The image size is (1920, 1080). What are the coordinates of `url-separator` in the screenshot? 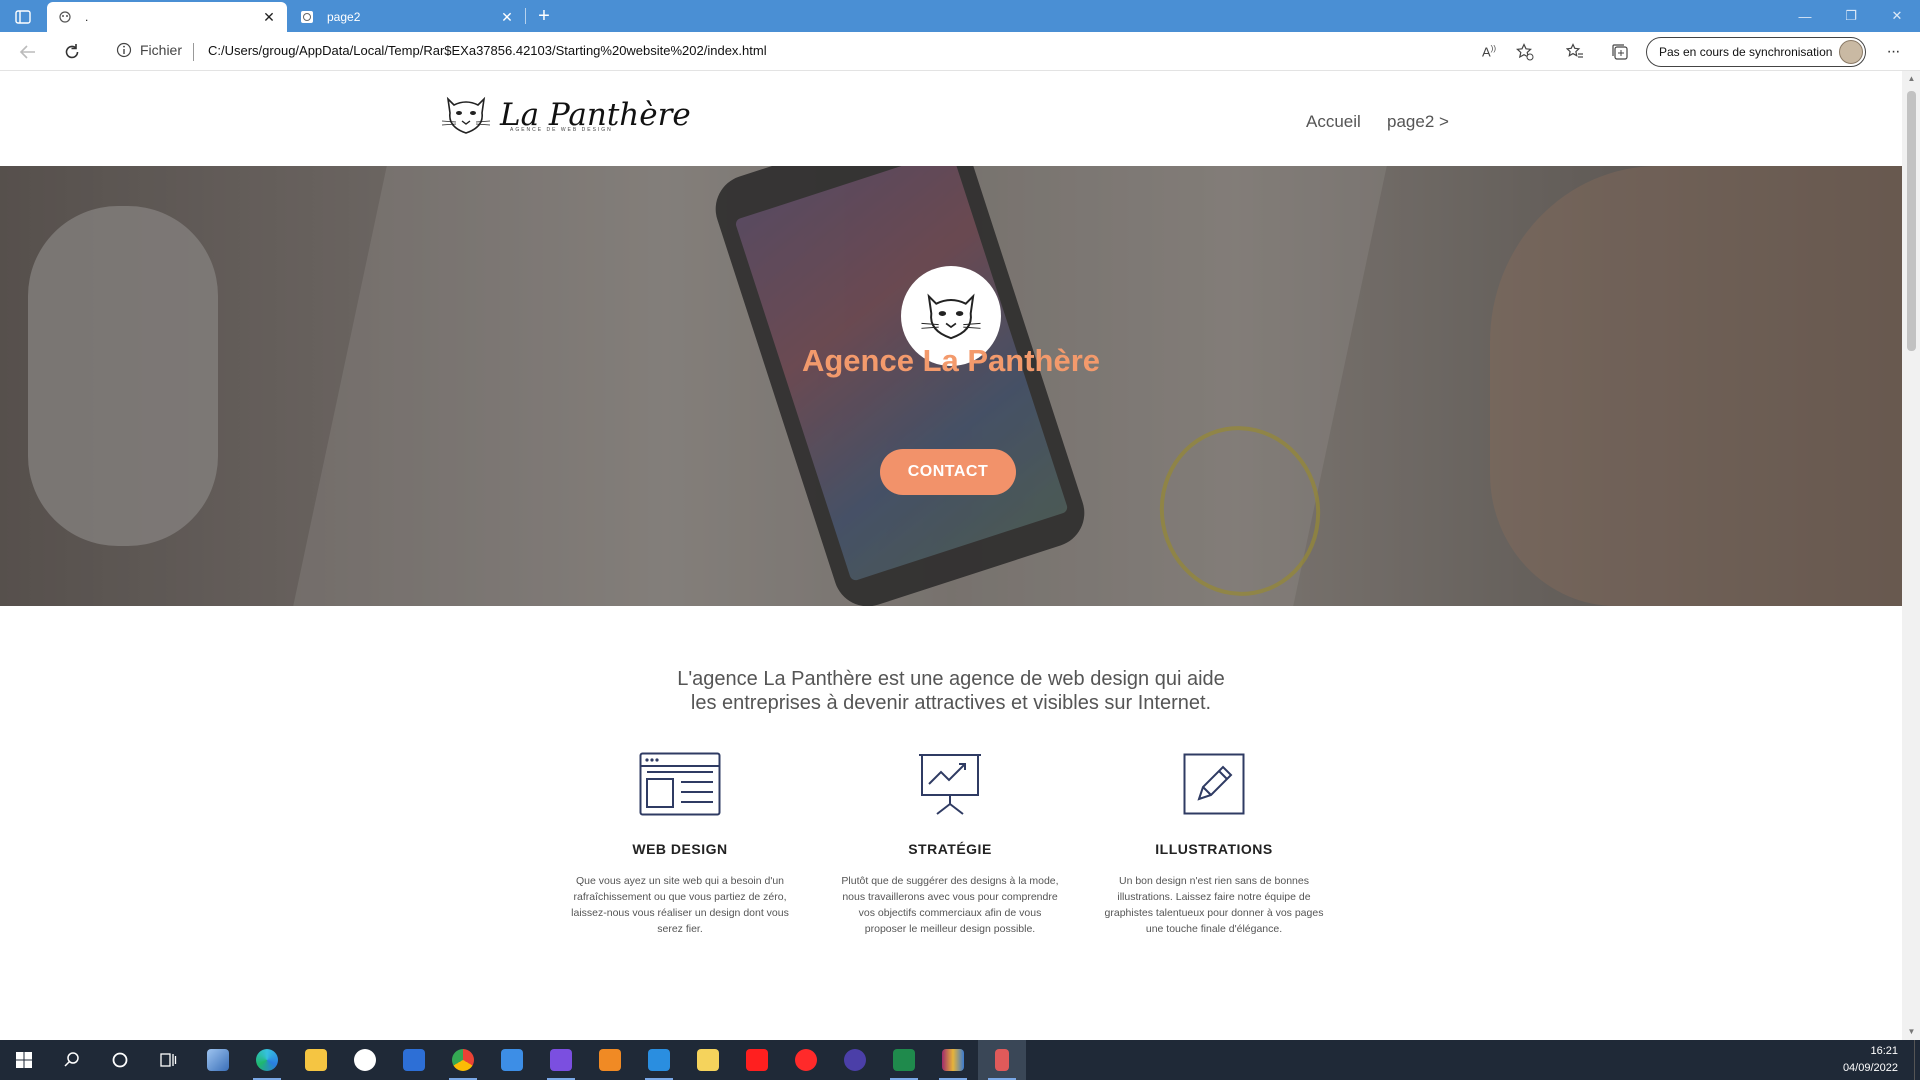 It's located at (193, 52).